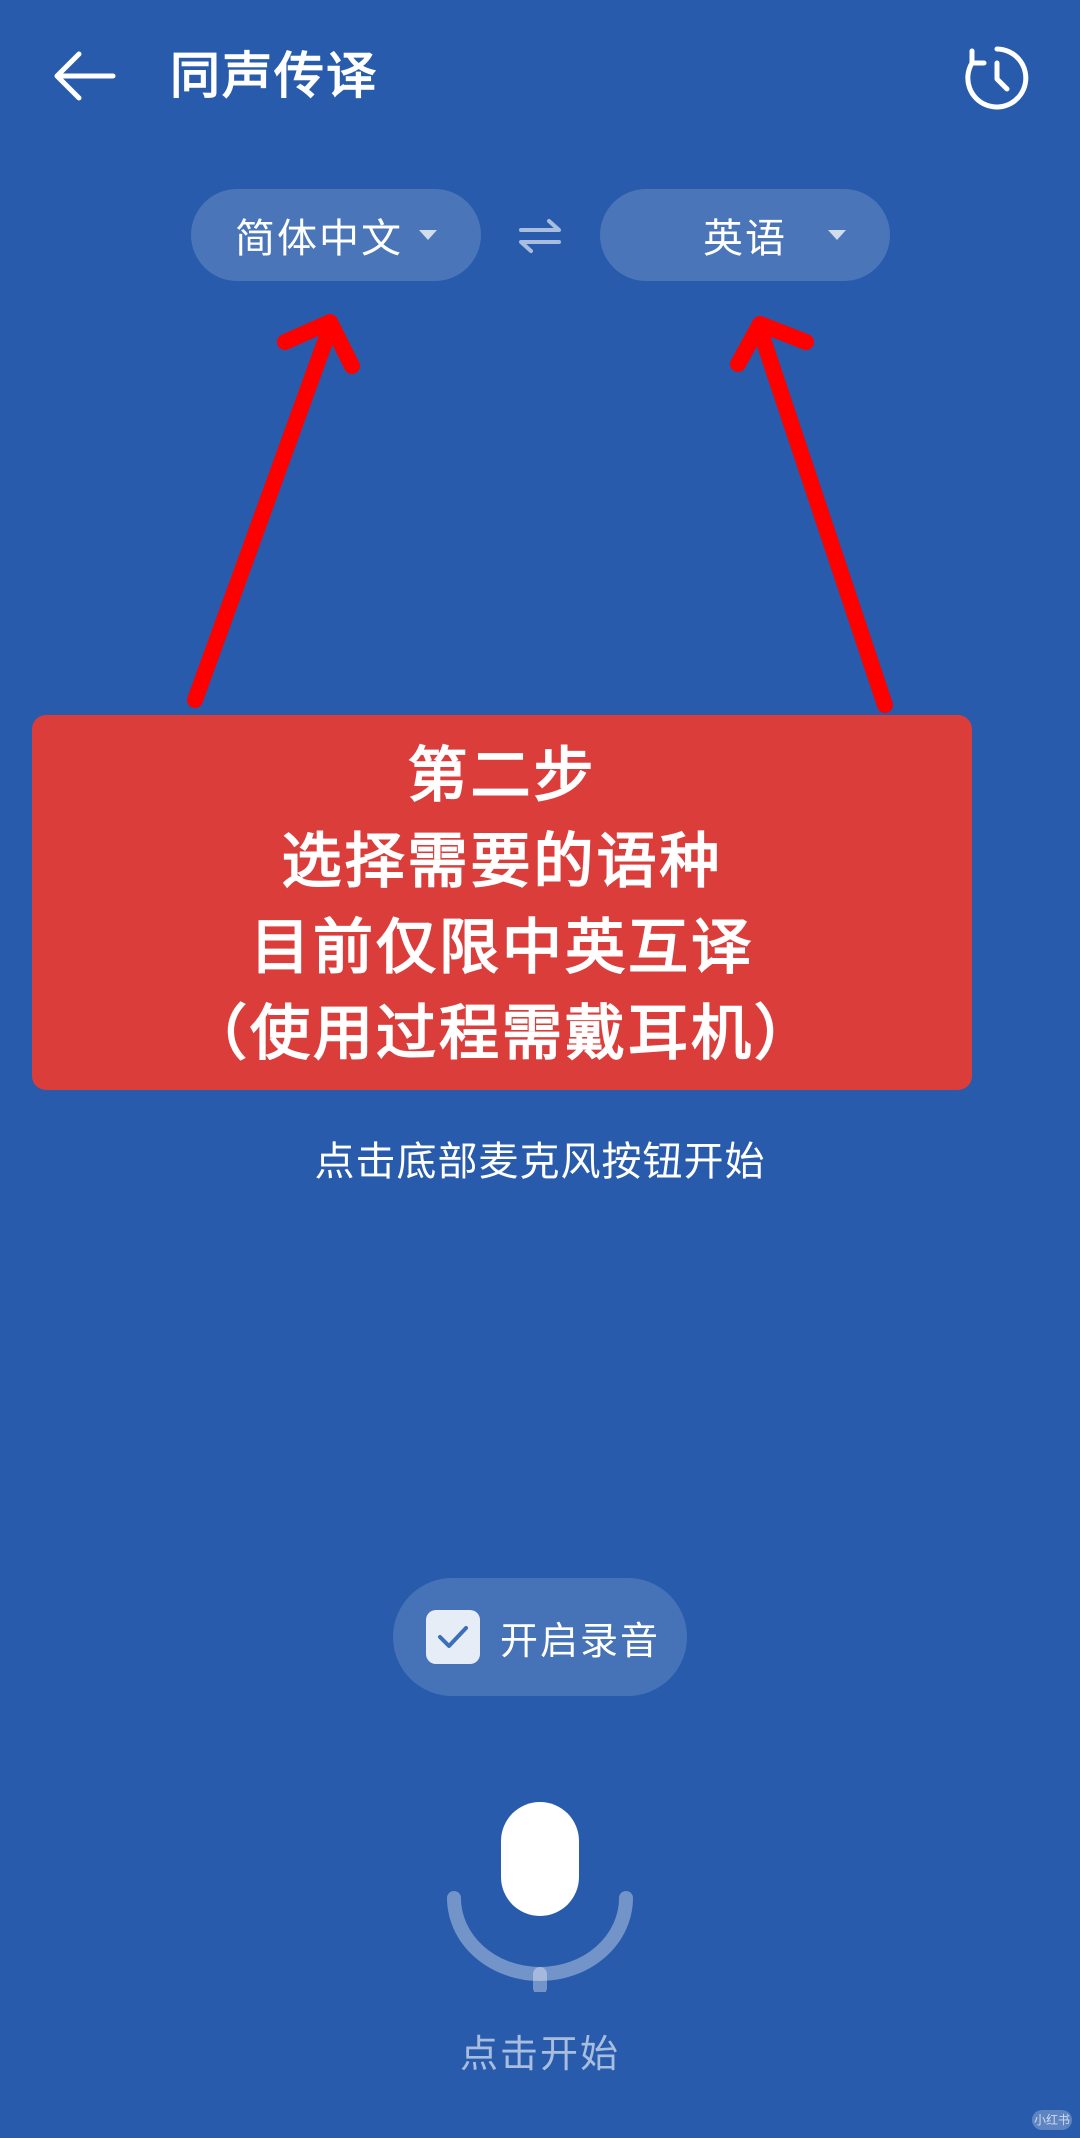 The image size is (1080, 2138). What do you see at coordinates (262, 514) in the screenshot?
I see `annotation-arrow-left` at bounding box center [262, 514].